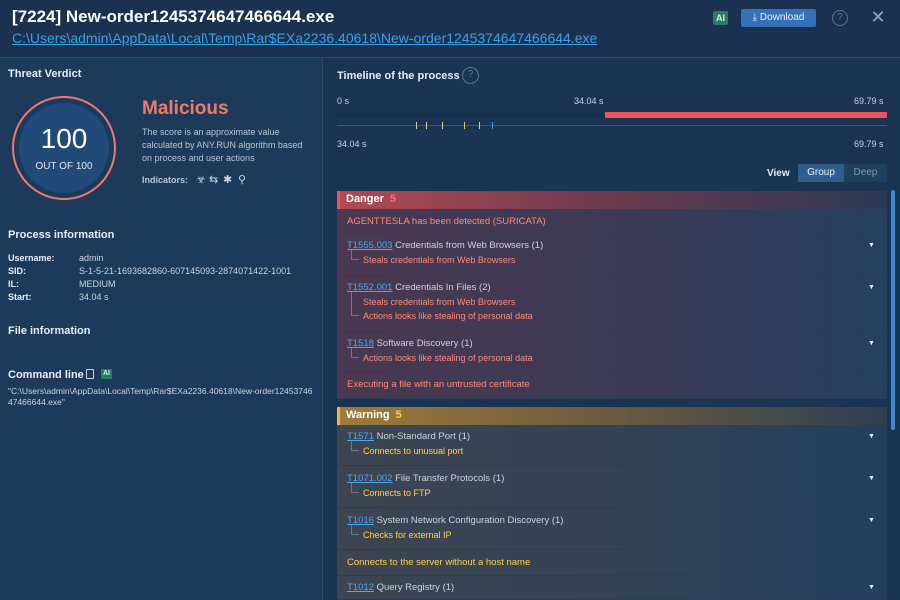 This screenshot has width=900, height=600. What do you see at coordinates (589, 101) in the screenshot?
I see `timeline-mid-label: 34.04 s` at bounding box center [589, 101].